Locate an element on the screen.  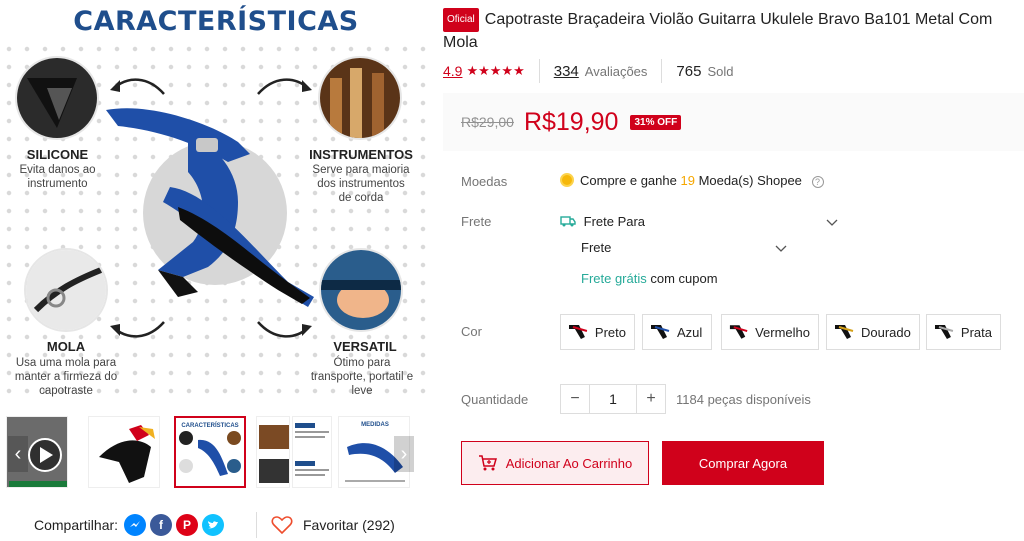
coins-text-after: Moeda(s) Shopee is located at coordinates (750, 180).